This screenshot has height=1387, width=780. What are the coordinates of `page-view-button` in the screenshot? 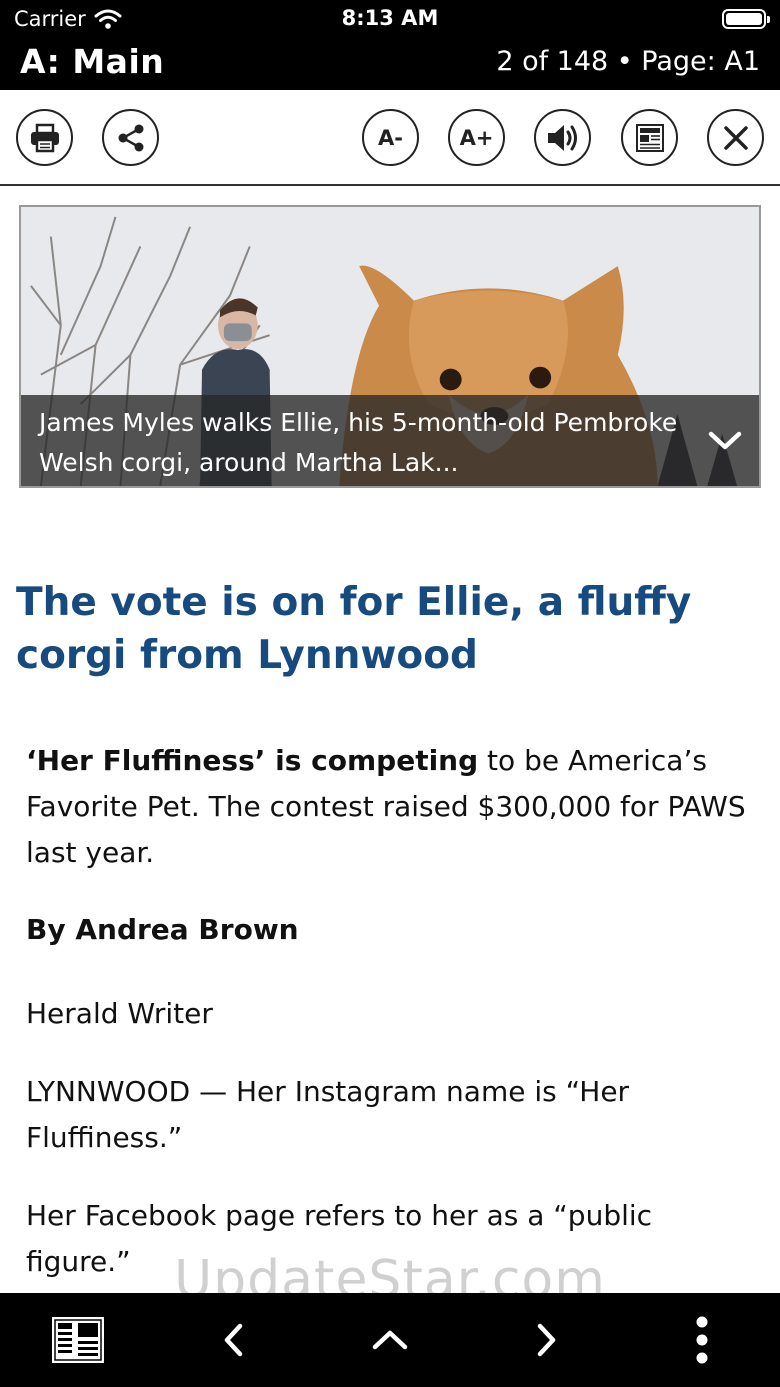 It's located at (649, 137).